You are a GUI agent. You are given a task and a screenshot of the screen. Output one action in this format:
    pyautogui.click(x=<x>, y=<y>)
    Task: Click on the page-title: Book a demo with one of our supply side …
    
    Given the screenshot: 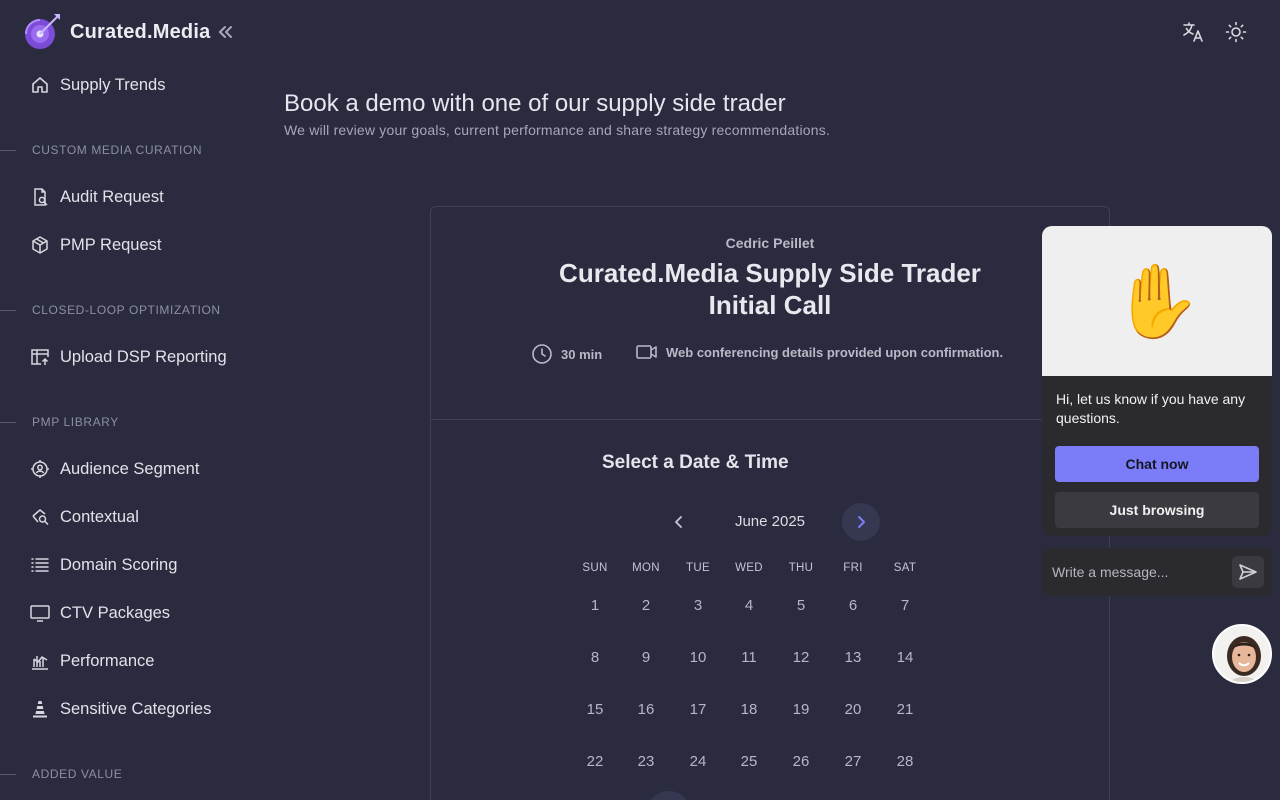 What is the action you would take?
    pyautogui.click(x=535, y=103)
    